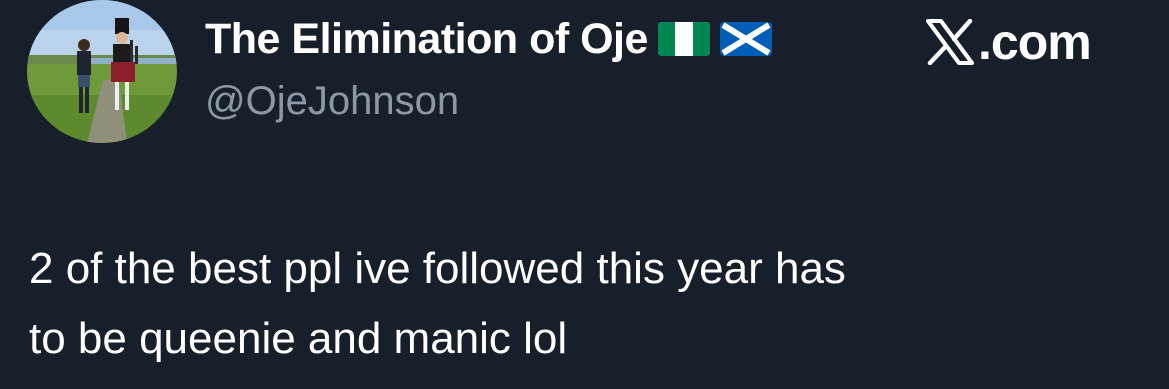 This screenshot has height=389, width=1169. Describe the element at coordinates (683, 39) in the screenshot. I see `nigeria-flag-icon` at that location.